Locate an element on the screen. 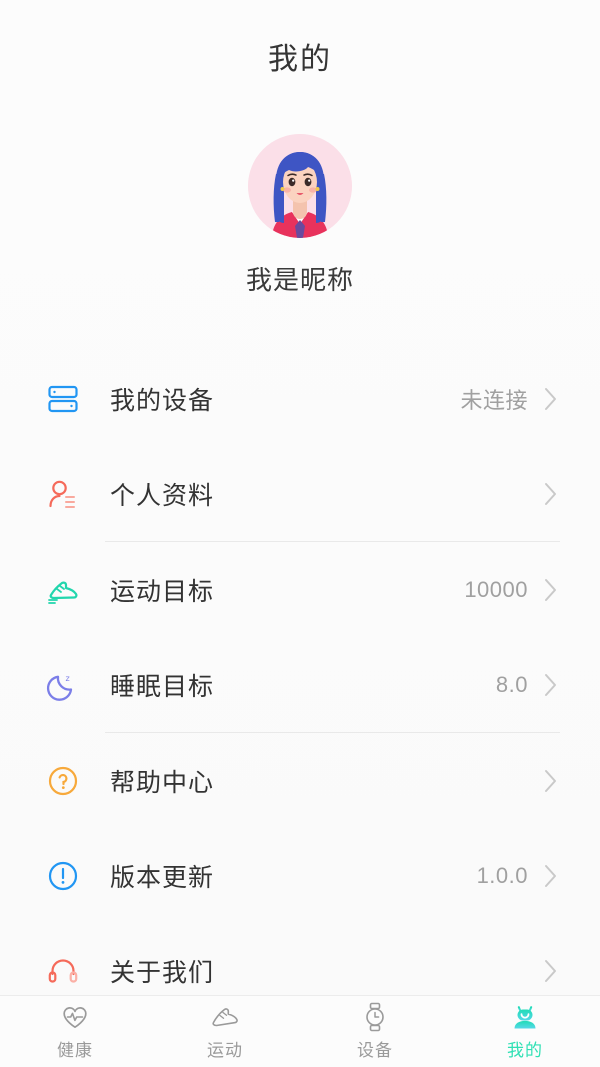 The image size is (600, 1067). page-title: 我的 is located at coordinates (300, 59).